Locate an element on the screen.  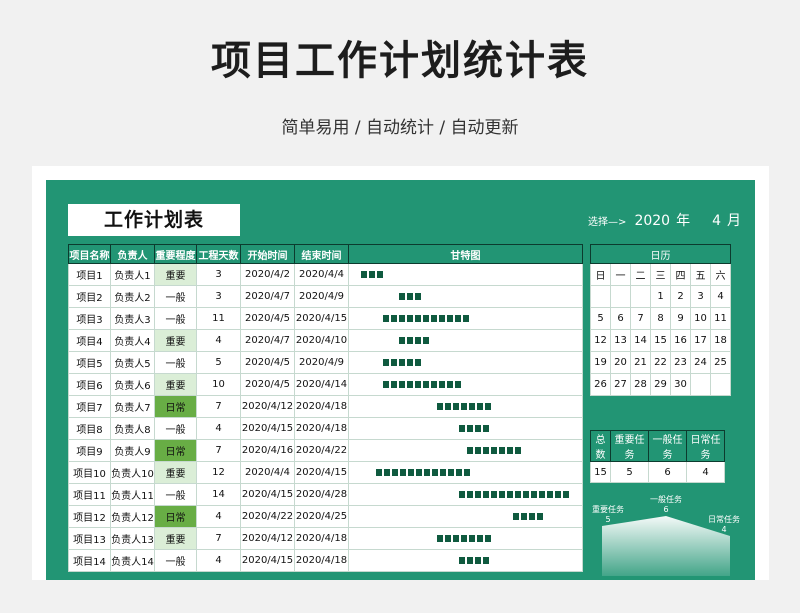
calendar-day: 11 is located at coordinates (720, 318).